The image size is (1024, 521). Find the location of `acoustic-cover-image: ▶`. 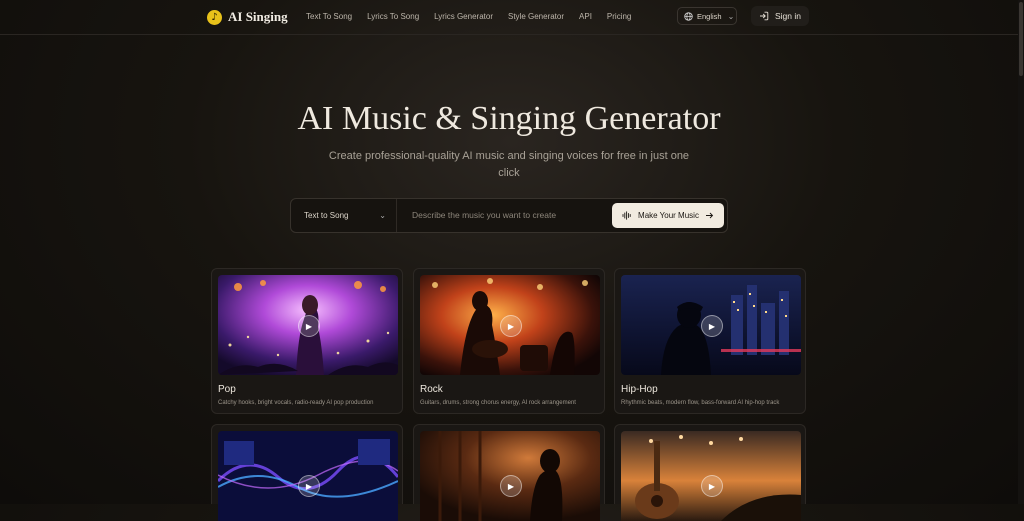

acoustic-cover-image: ▶ is located at coordinates (711, 476).